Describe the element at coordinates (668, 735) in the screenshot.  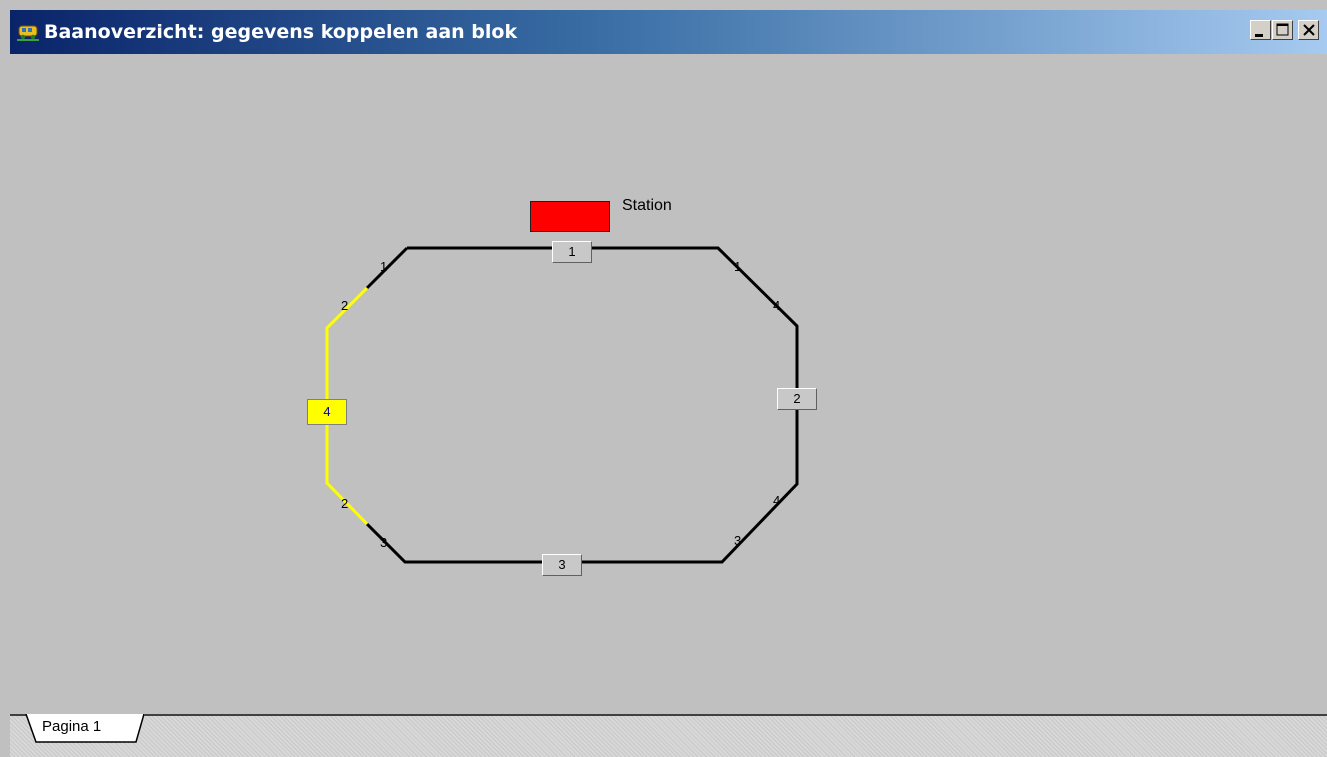
I see `page-tab-strip: Pagina 1` at that location.